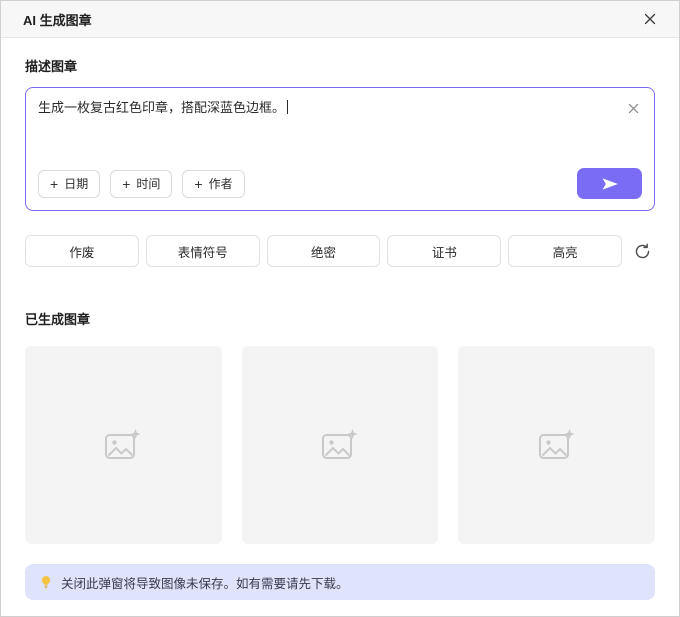  What do you see at coordinates (444, 251) in the screenshot?
I see `suggestion-certificate: 证书` at bounding box center [444, 251].